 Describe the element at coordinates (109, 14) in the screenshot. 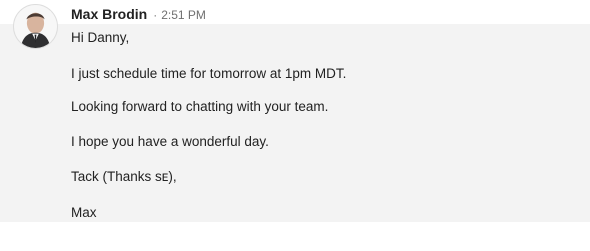

I see `sender-name: Max Brodin` at that location.